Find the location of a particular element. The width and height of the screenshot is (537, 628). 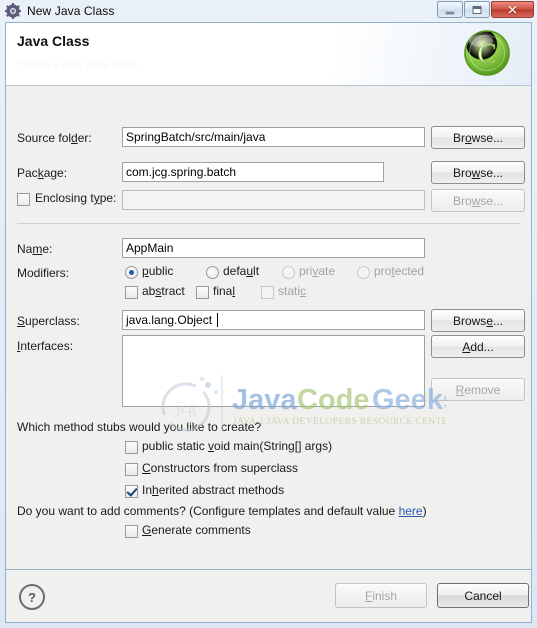

help-button: ? is located at coordinates (32, 597).